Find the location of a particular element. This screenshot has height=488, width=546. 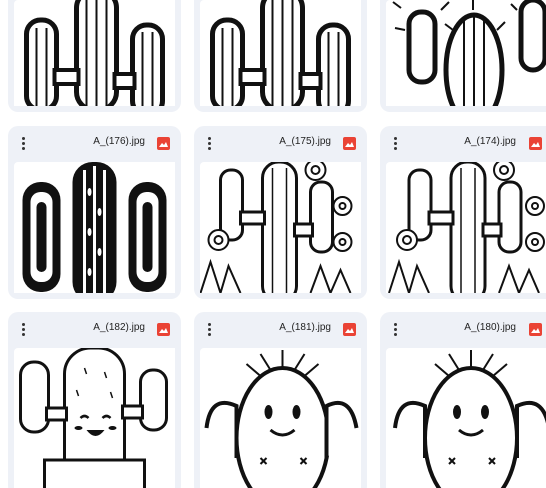

file-card: A_(180).jpg is located at coordinates (463, 400).